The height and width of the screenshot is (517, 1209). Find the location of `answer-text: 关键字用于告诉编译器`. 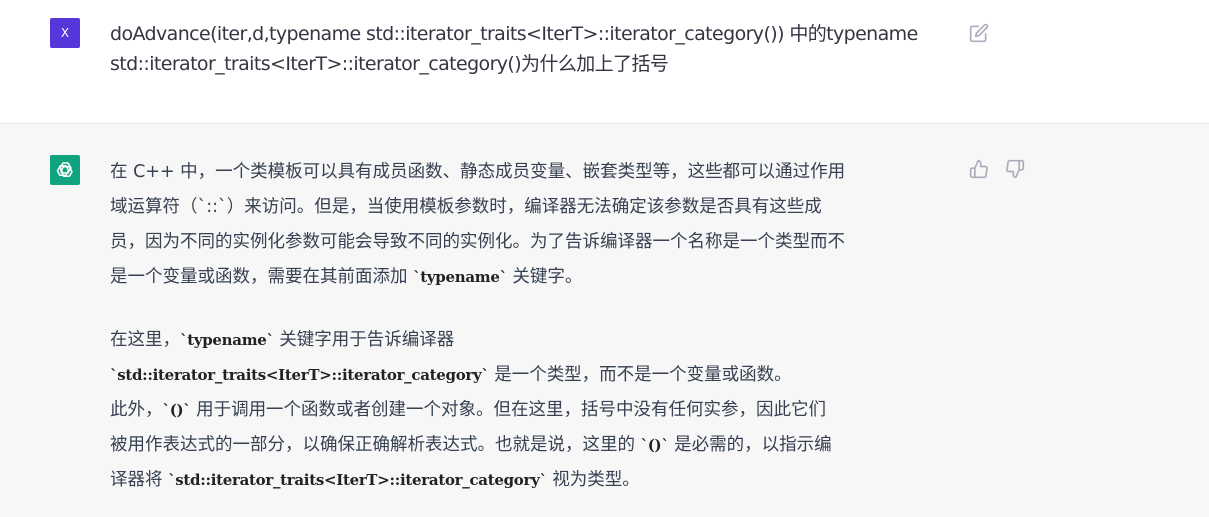

answer-text: 关键字用于告诉编译器 is located at coordinates (364, 340).